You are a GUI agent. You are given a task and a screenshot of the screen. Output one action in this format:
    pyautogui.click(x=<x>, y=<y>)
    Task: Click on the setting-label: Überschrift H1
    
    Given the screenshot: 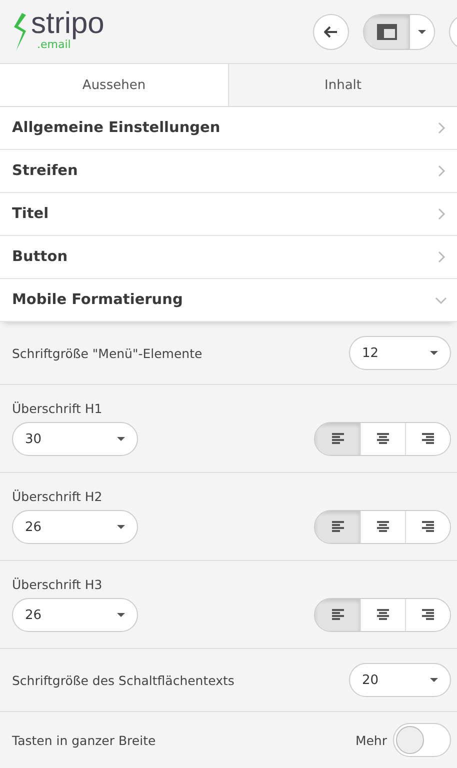 What is the action you would take?
    pyautogui.click(x=58, y=408)
    